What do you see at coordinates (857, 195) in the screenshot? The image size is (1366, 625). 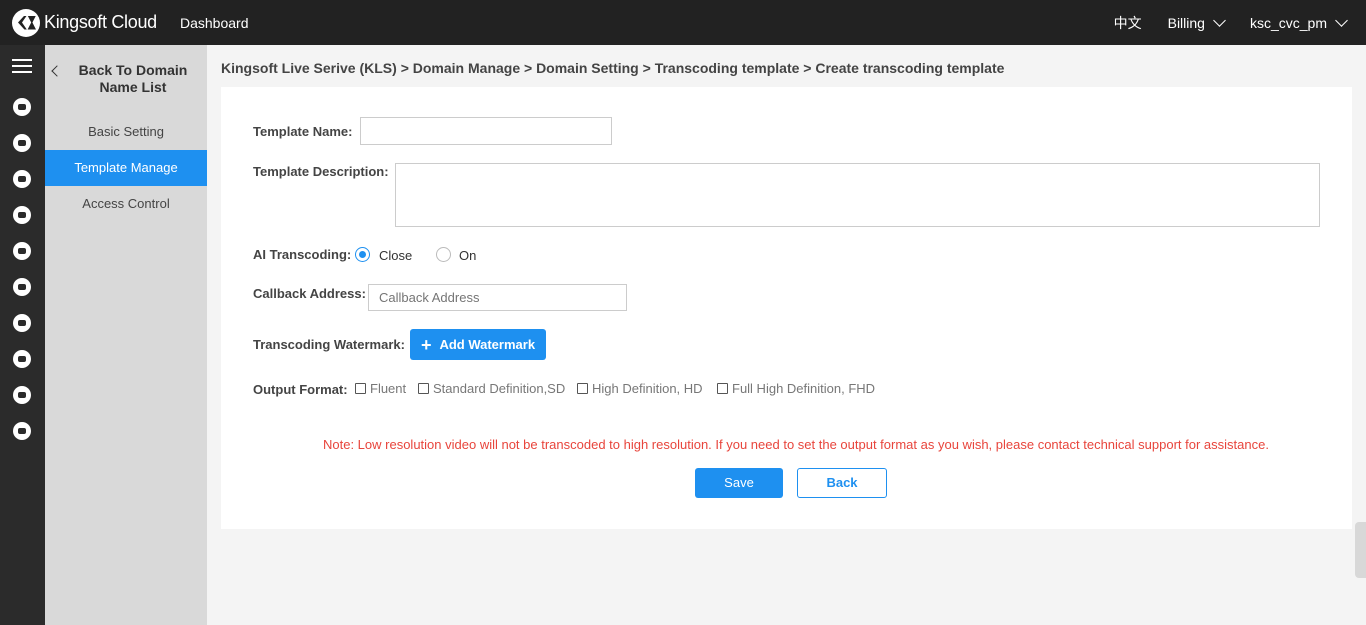 I see `template-description-textarea` at bounding box center [857, 195].